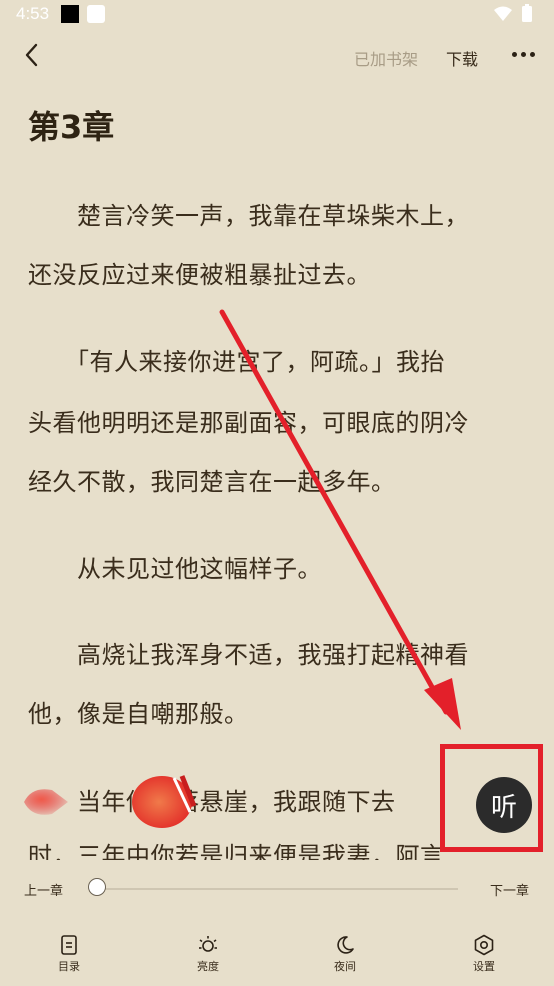 The width and height of the screenshot is (554, 986). Describe the element at coordinates (345, 945) in the screenshot. I see `moon-icon` at that location.